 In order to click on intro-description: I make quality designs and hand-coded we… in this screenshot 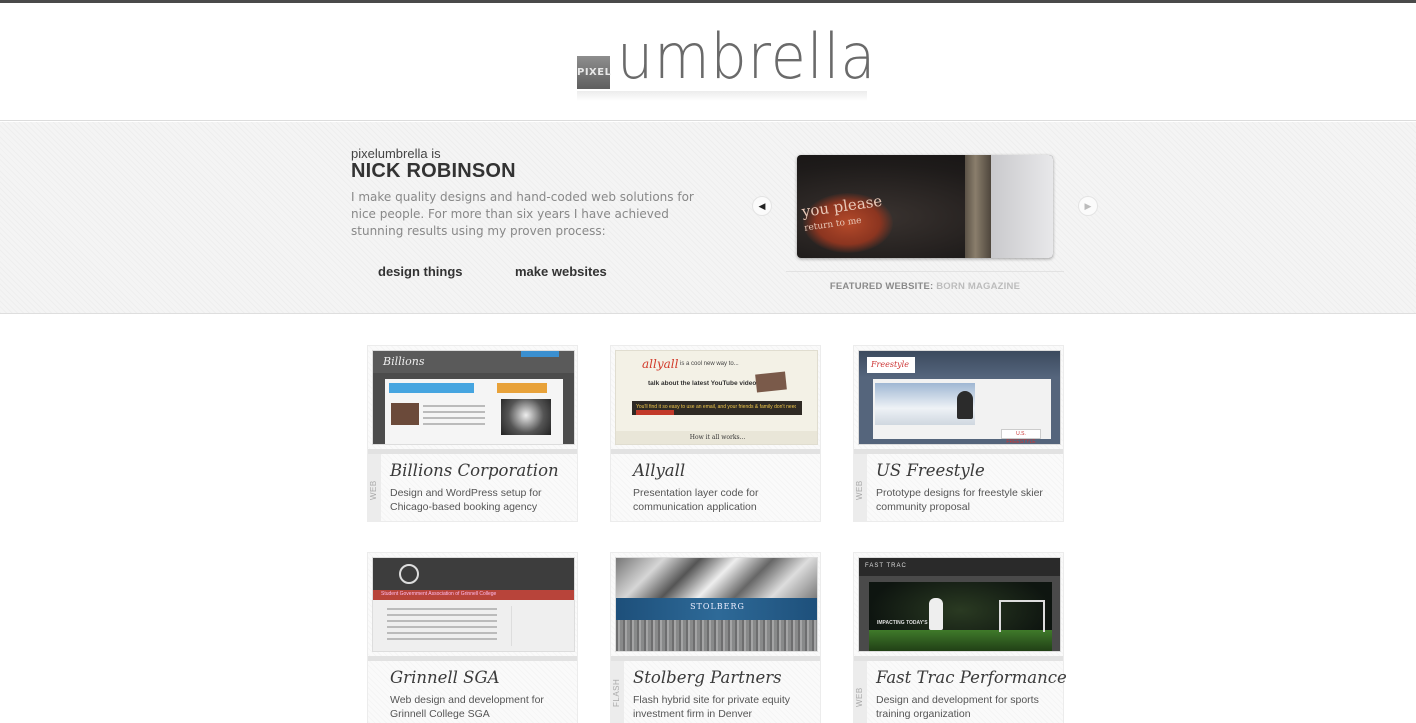, I will do `click(522, 214)`.